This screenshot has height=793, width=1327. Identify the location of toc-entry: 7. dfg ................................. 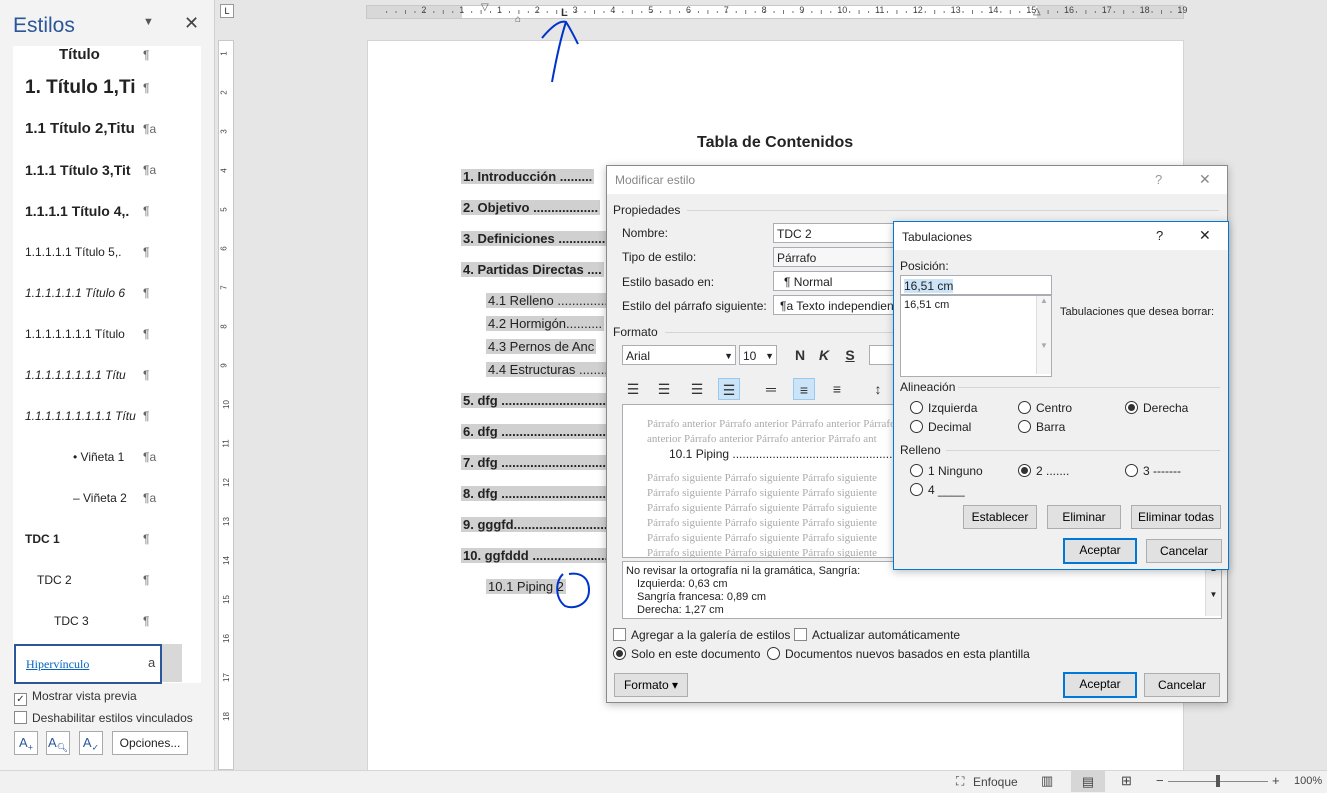
(540, 462).